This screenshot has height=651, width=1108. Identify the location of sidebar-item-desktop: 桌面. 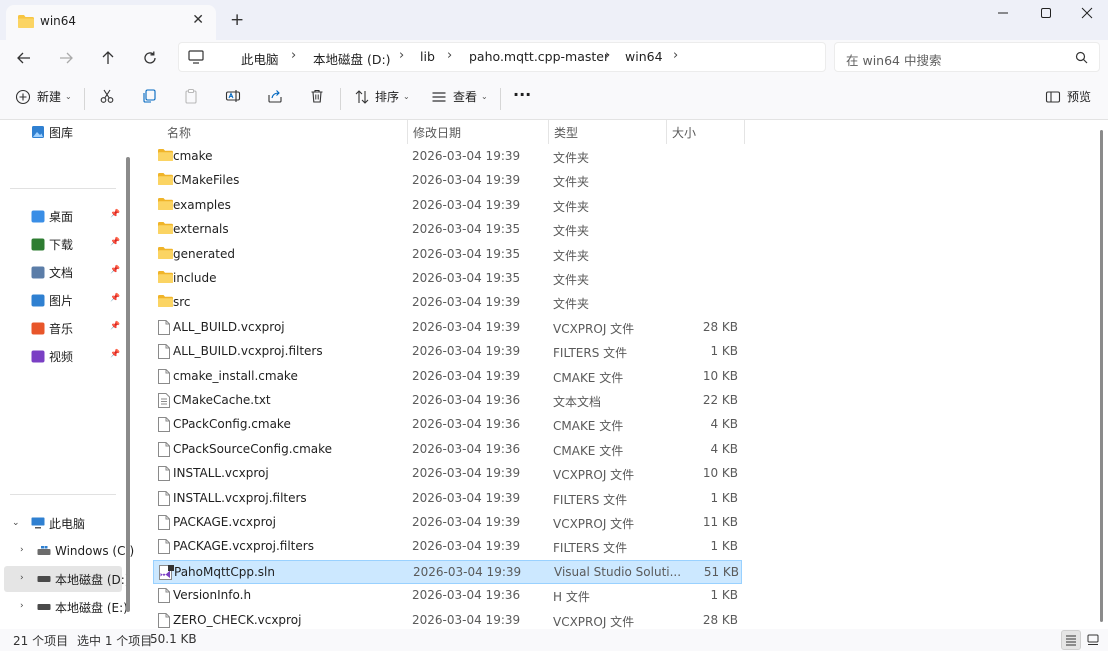
(51, 216).